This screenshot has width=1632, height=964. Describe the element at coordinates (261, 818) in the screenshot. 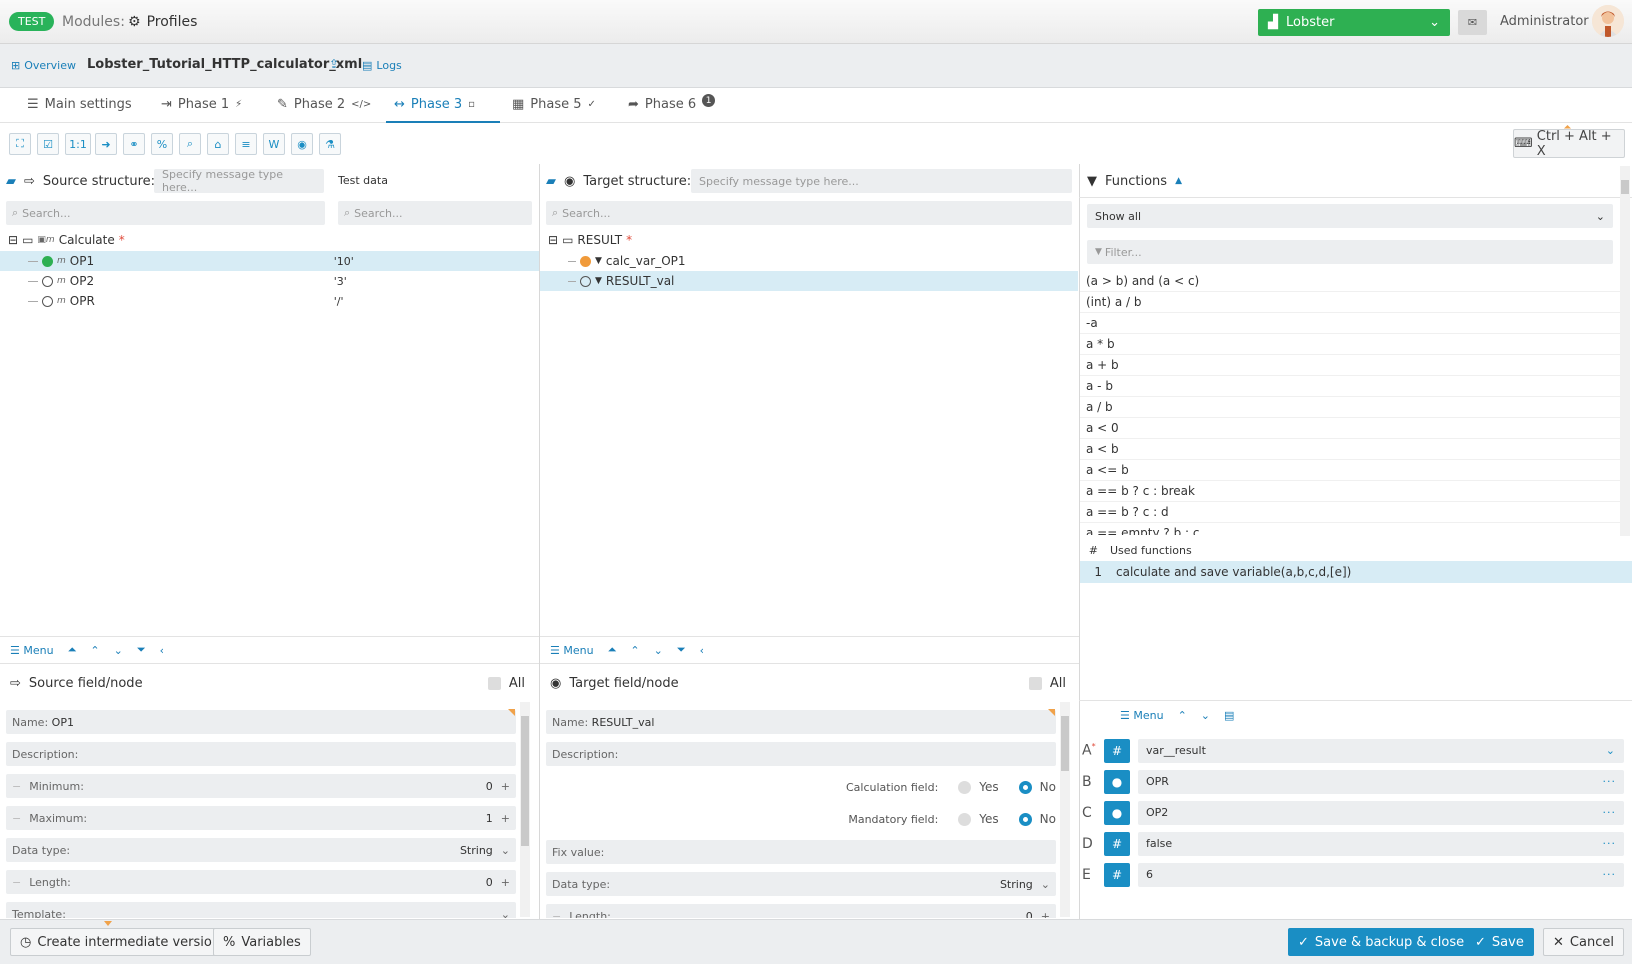

I see `maximum-field: − Maximum: 1 +` at that location.